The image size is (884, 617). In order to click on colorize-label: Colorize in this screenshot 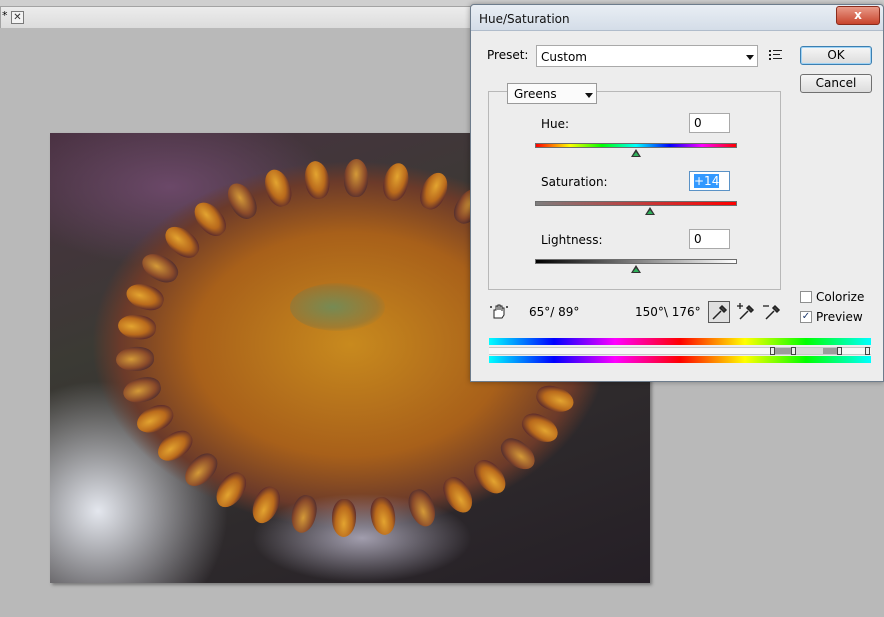, I will do `click(840, 297)`.